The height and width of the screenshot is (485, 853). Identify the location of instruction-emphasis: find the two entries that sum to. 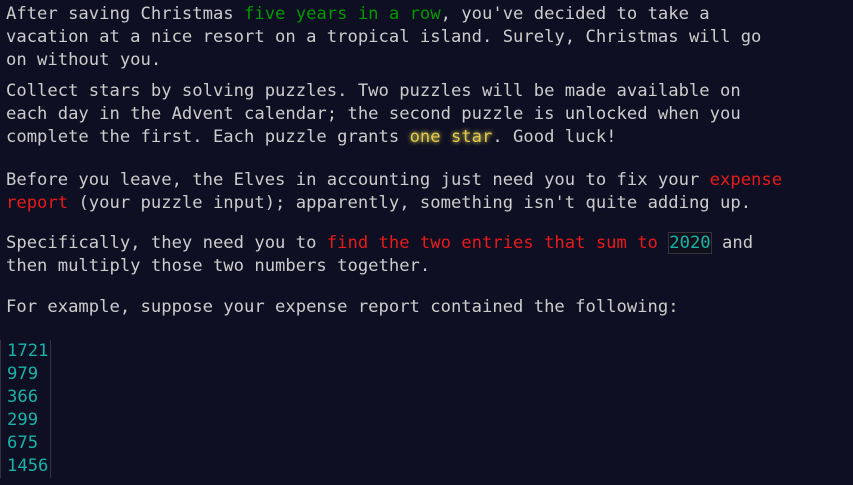
(497, 243).